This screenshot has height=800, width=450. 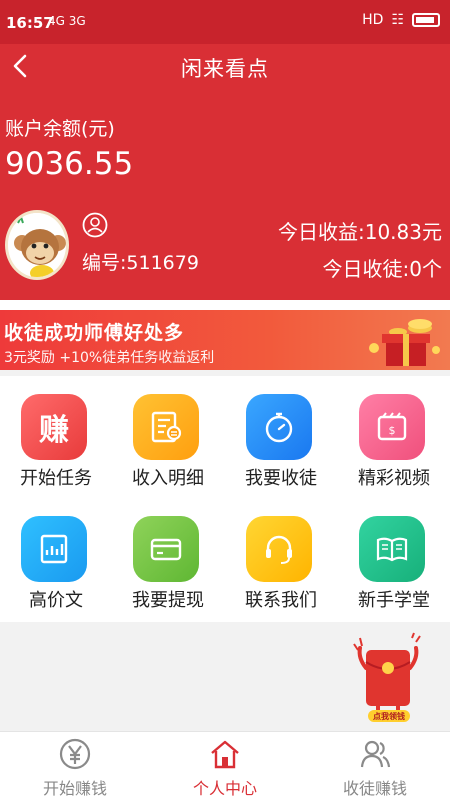 What do you see at coordinates (168, 600) in the screenshot?
I see `grid-item-label: 我要提现` at bounding box center [168, 600].